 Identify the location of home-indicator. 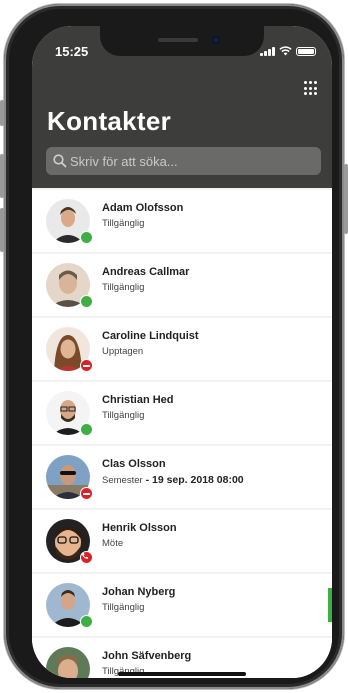
(182, 674).